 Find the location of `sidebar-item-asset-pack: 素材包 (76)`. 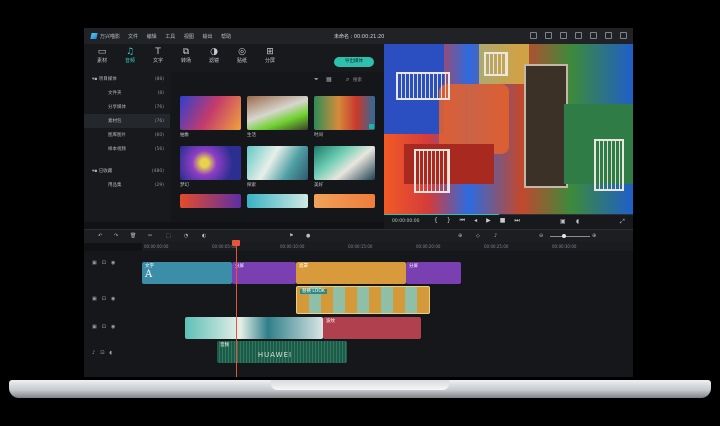

sidebar-item-asset-pack: 素材包 (76) is located at coordinates (127, 121).